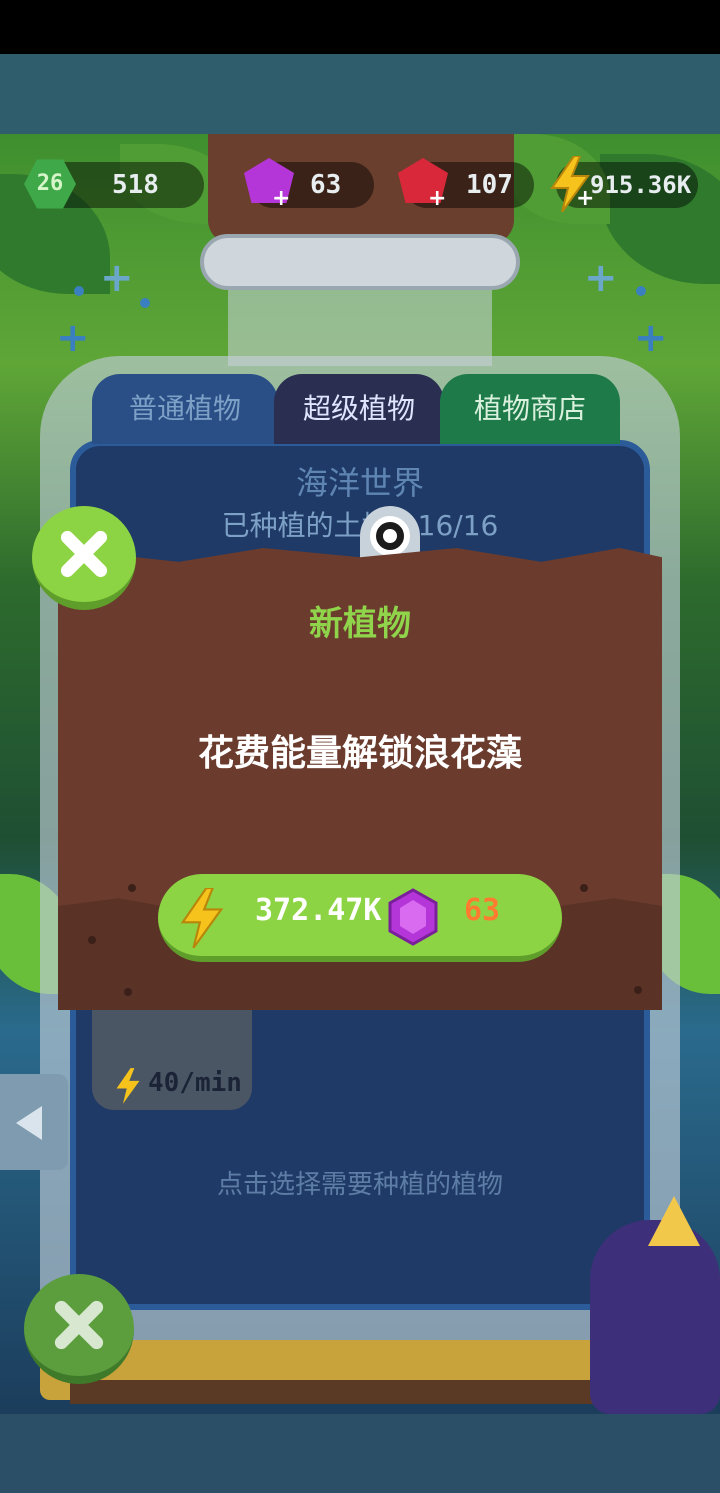 The image size is (720, 1493). Describe the element at coordinates (360, 1453) in the screenshot. I see `bottom-band` at that location.